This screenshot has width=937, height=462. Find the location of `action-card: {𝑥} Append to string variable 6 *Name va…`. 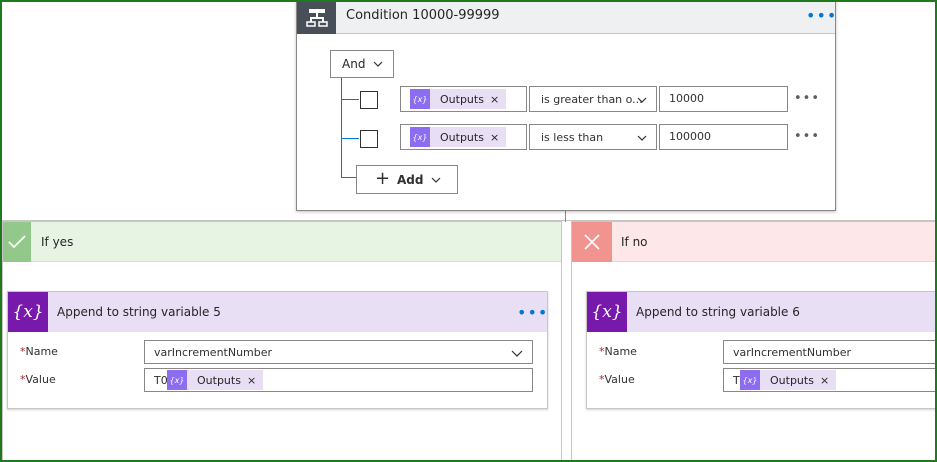

action-card: {𝑥} Append to string variable 6 *Name va… is located at coordinates (761, 350).